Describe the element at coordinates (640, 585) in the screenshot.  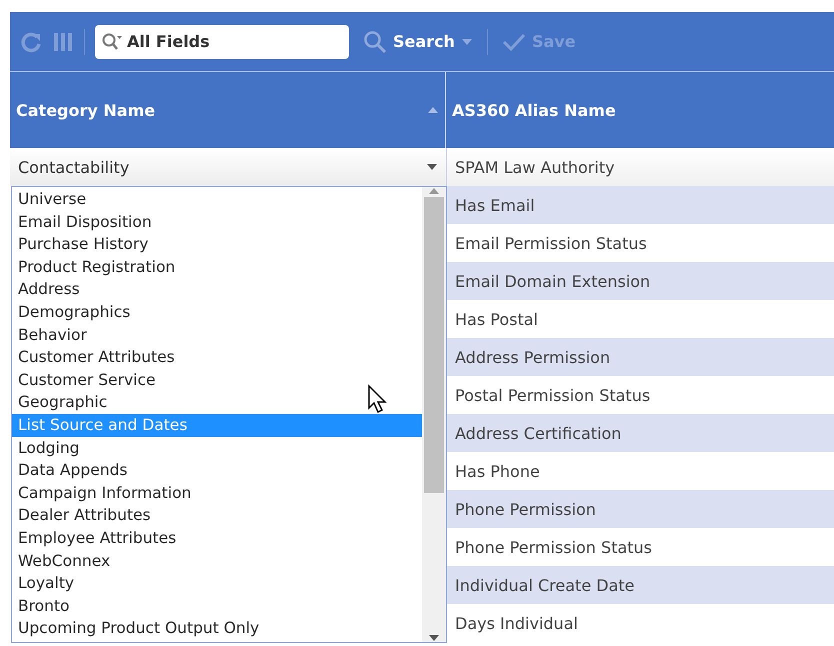
I see `table-cell: Individual Create Date` at that location.